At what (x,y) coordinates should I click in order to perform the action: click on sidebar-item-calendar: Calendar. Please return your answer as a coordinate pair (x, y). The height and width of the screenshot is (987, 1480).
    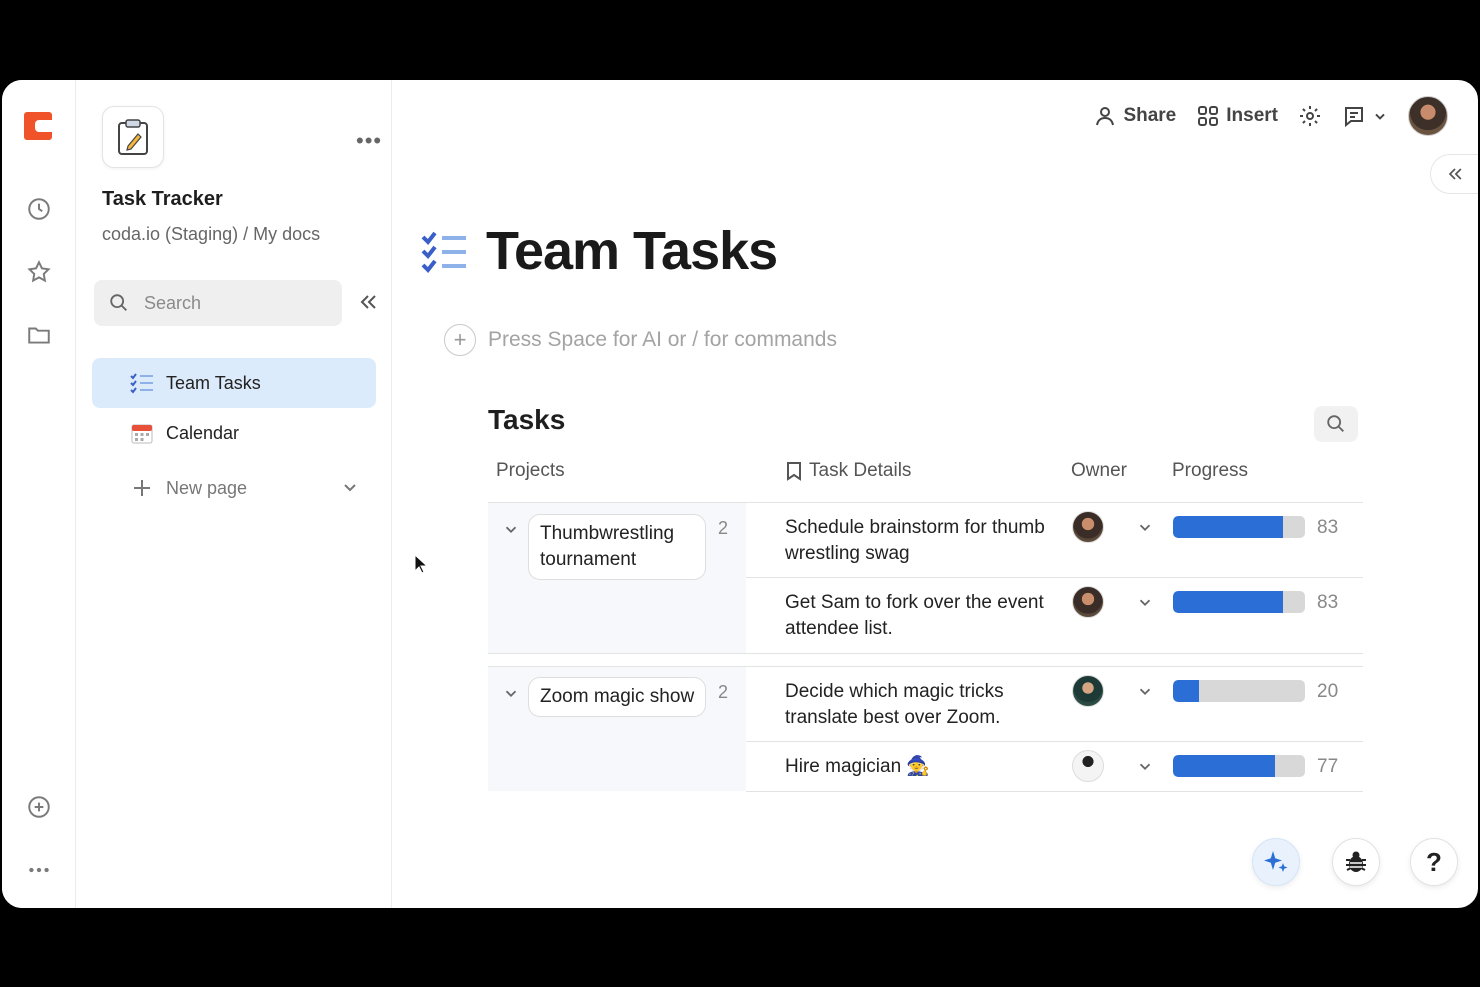
    Looking at the image, I should click on (234, 433).